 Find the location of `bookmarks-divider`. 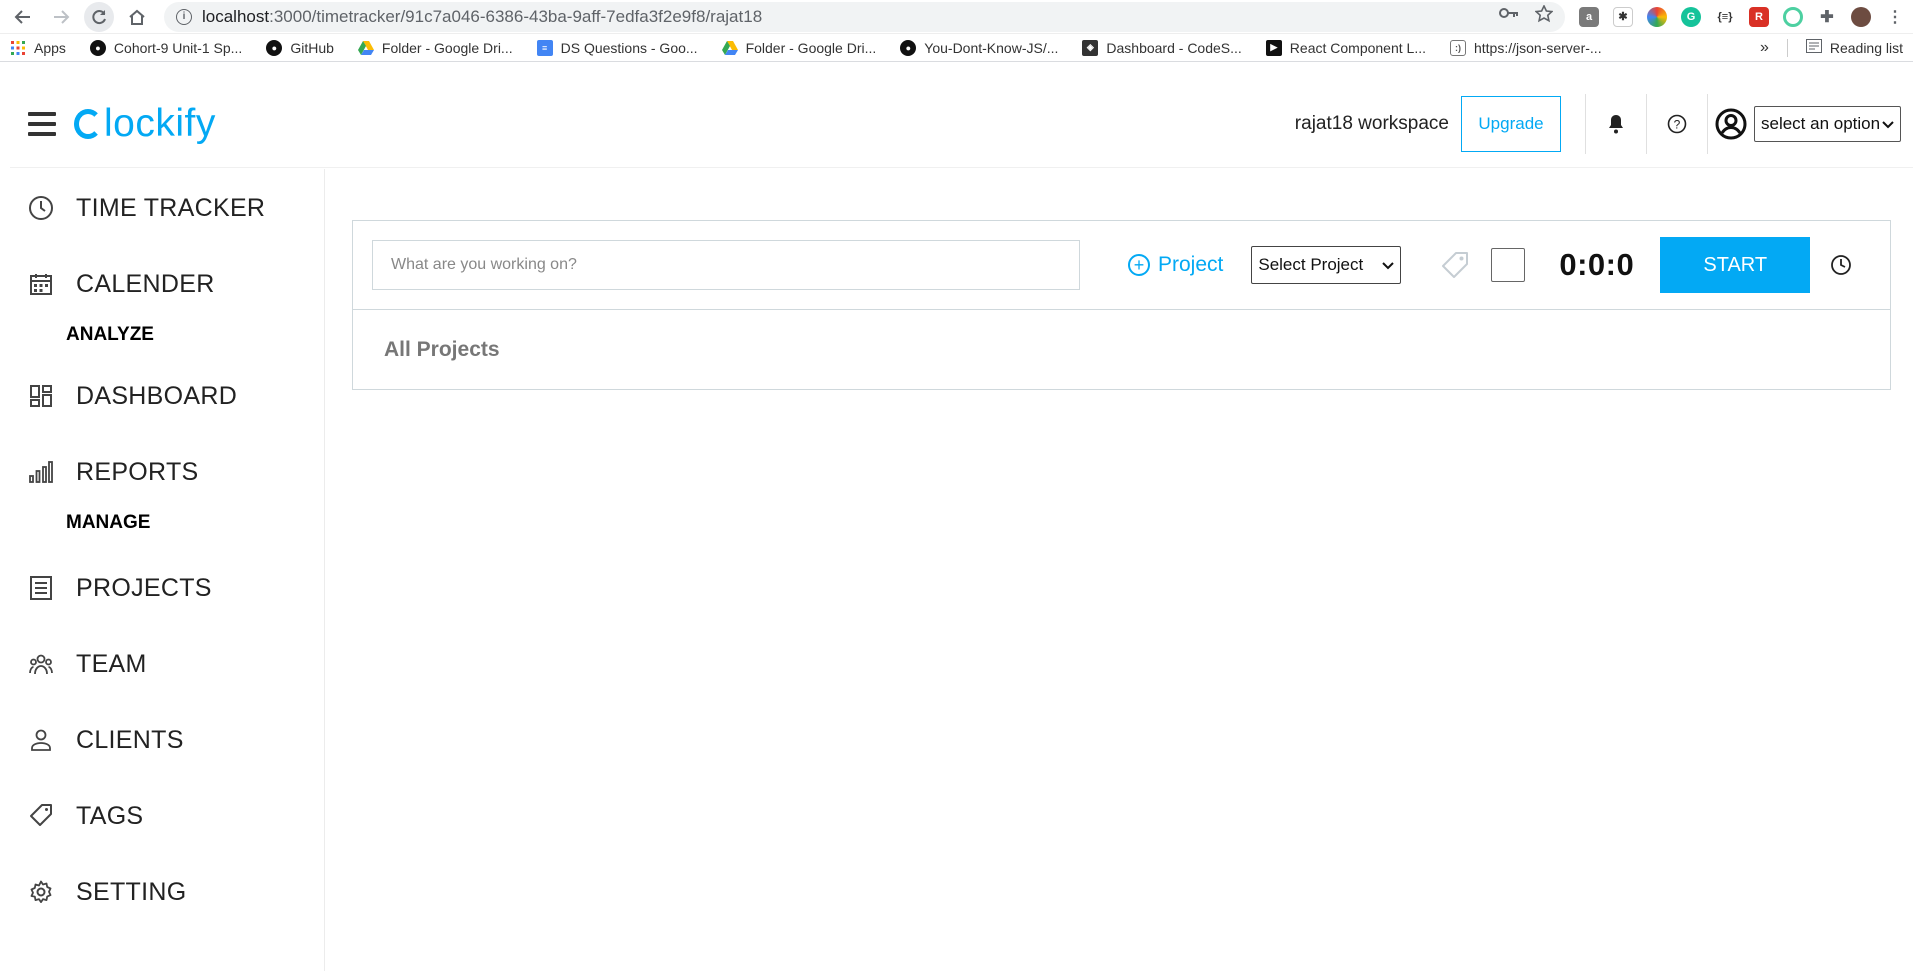

bookmarks-divider is located at coordinates (1787, 47).